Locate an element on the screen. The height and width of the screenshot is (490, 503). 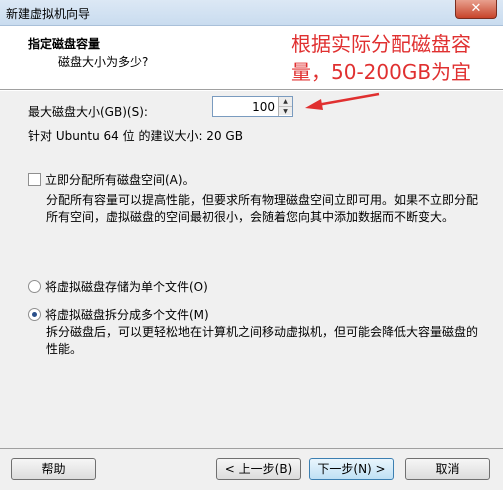
back-button: < 上一步(B) is located at coordinates (258, 469).